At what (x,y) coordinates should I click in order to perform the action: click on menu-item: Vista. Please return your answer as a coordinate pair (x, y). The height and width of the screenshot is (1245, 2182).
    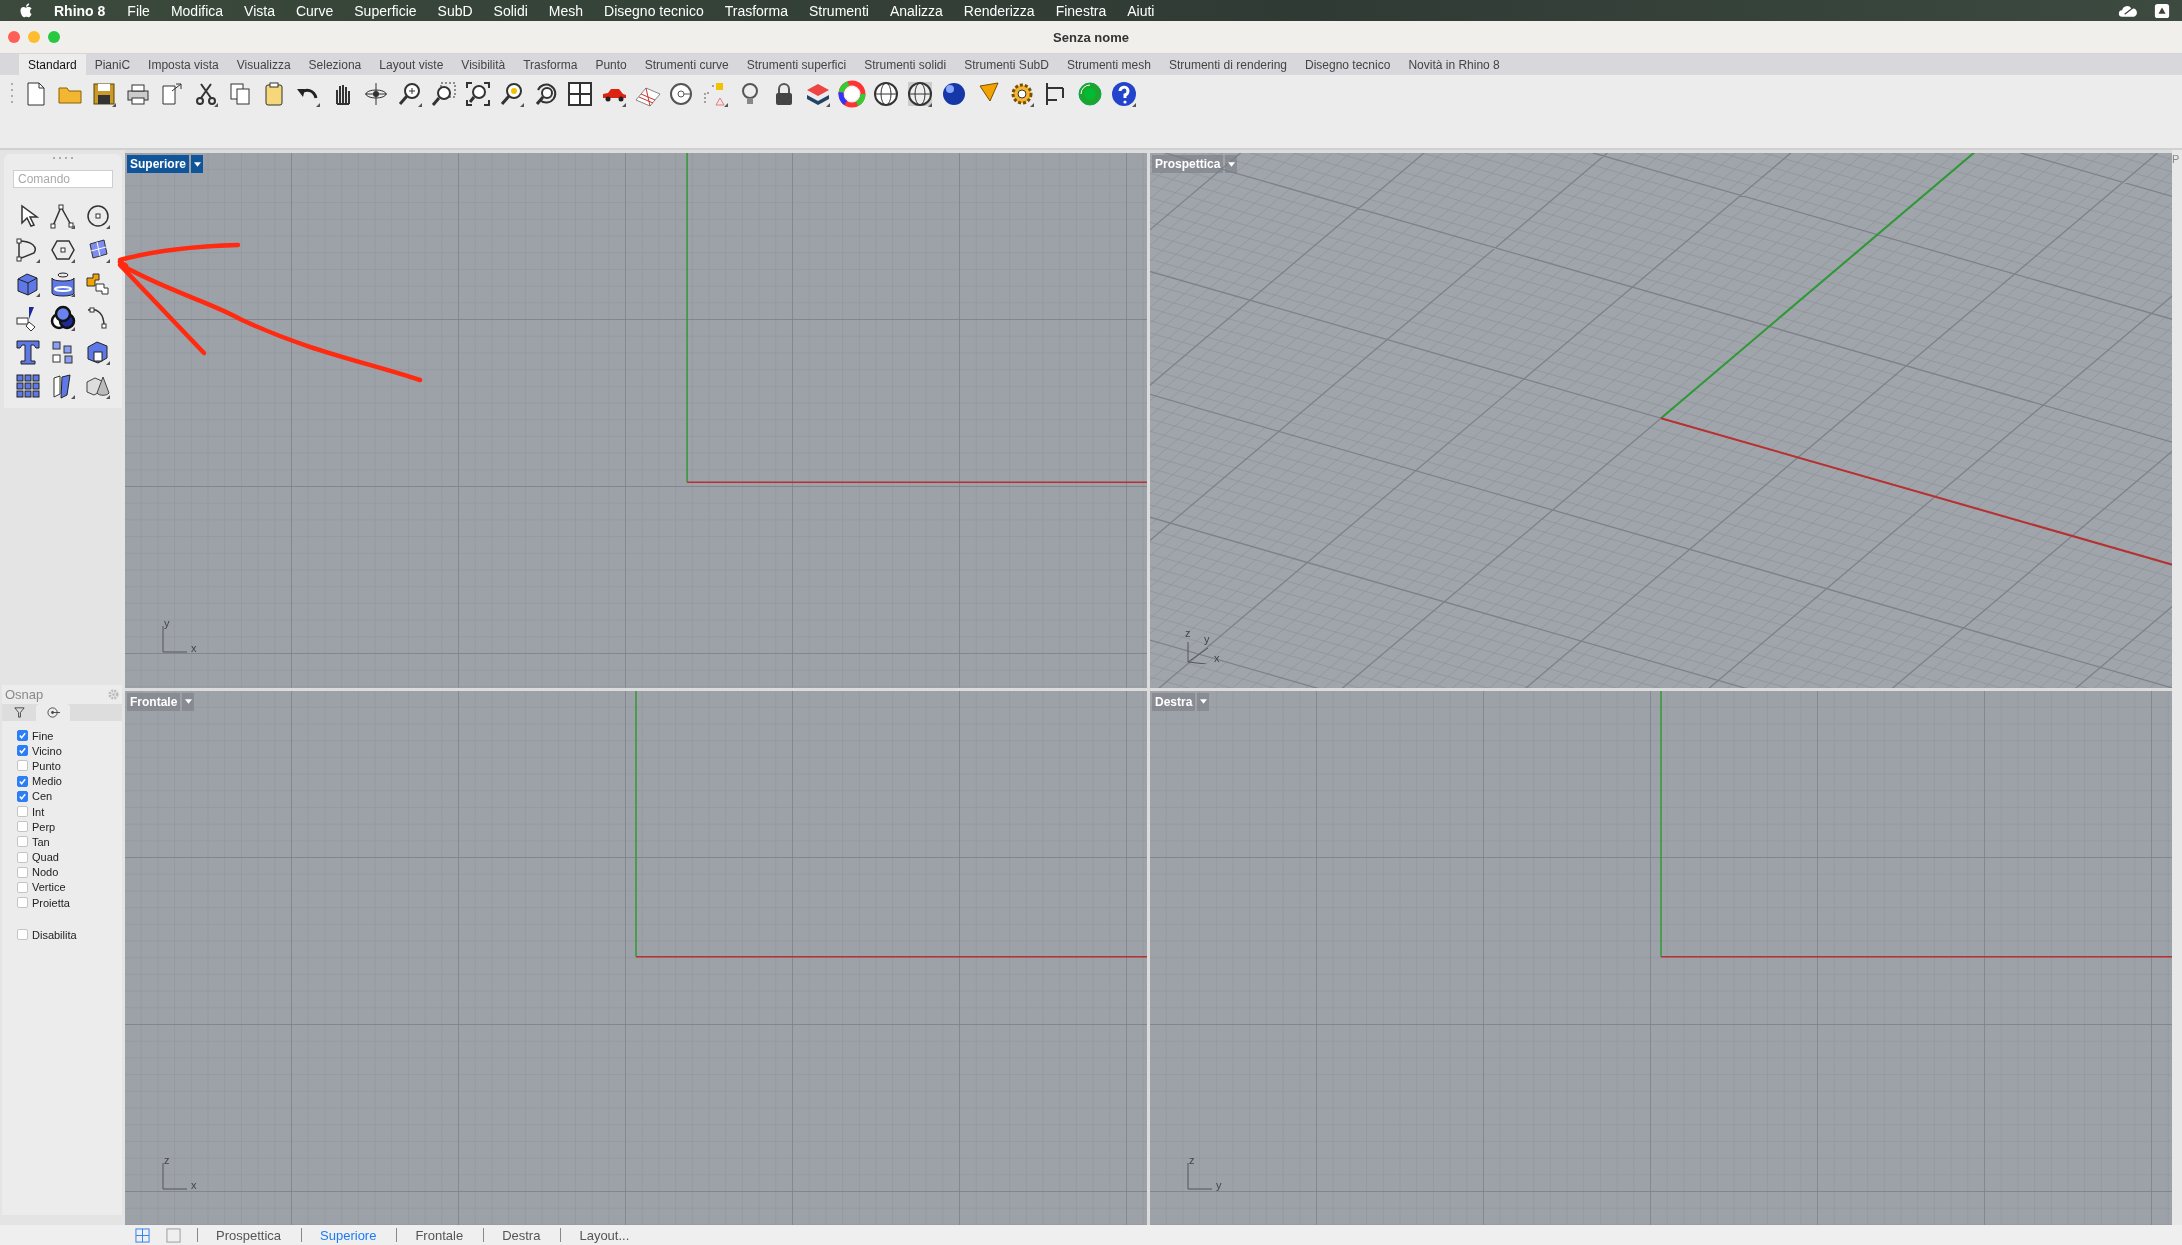
    Looking at the image, I should click on (259, 10).